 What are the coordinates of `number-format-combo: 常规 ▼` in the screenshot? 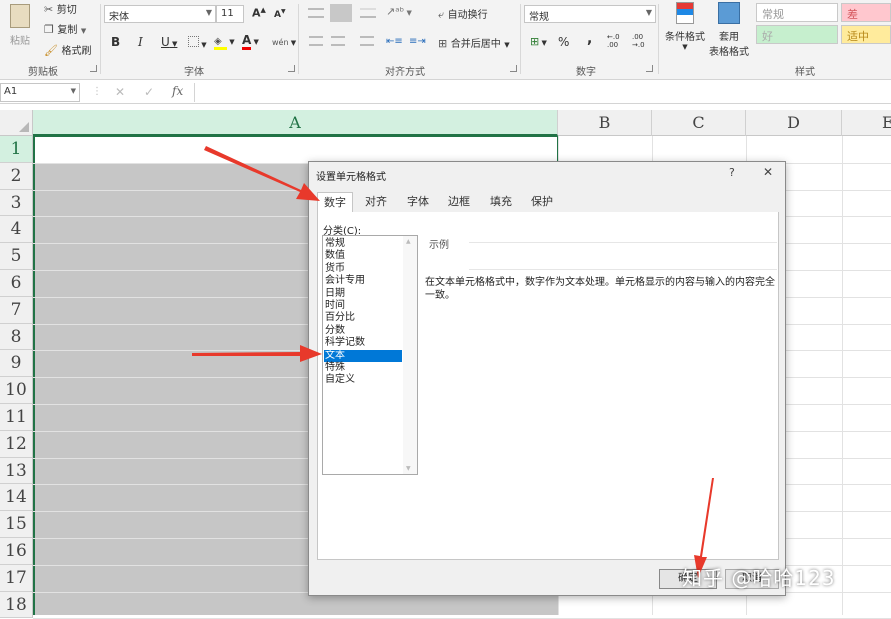 It's located at (590, 14).